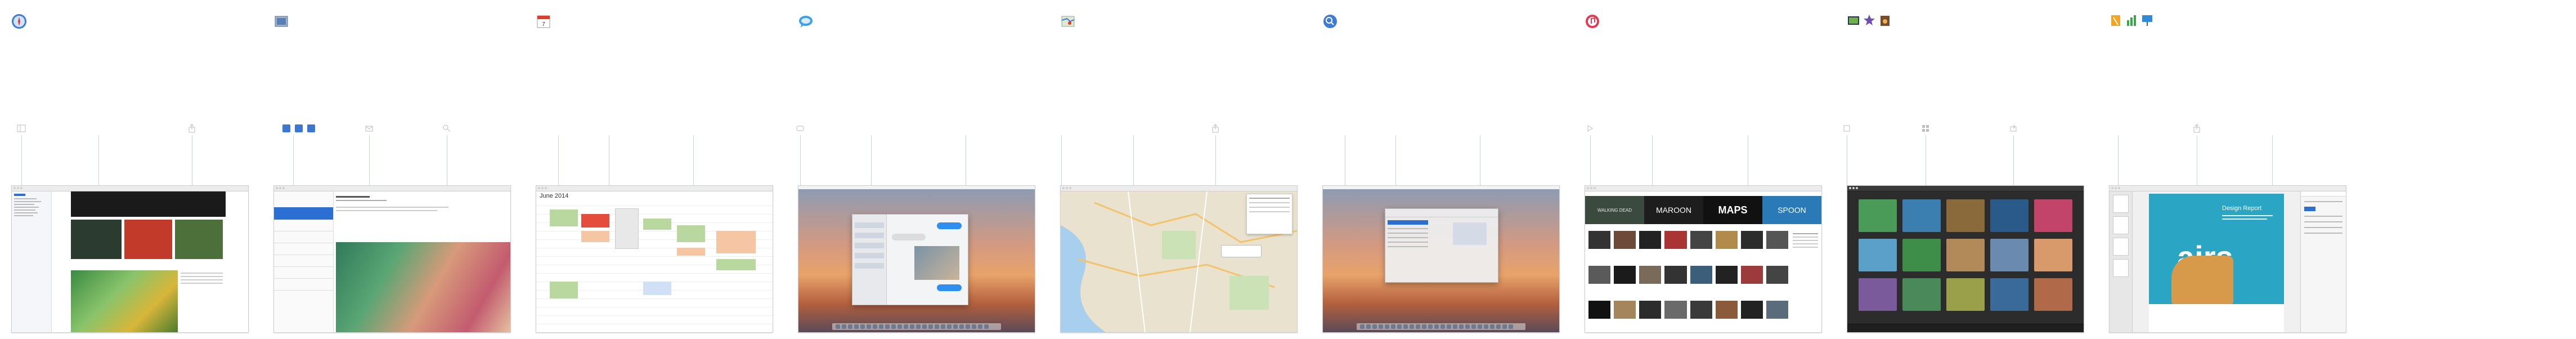 The image size is (2576, 339). I want to click on safari-sidebar, so click(32, 261).